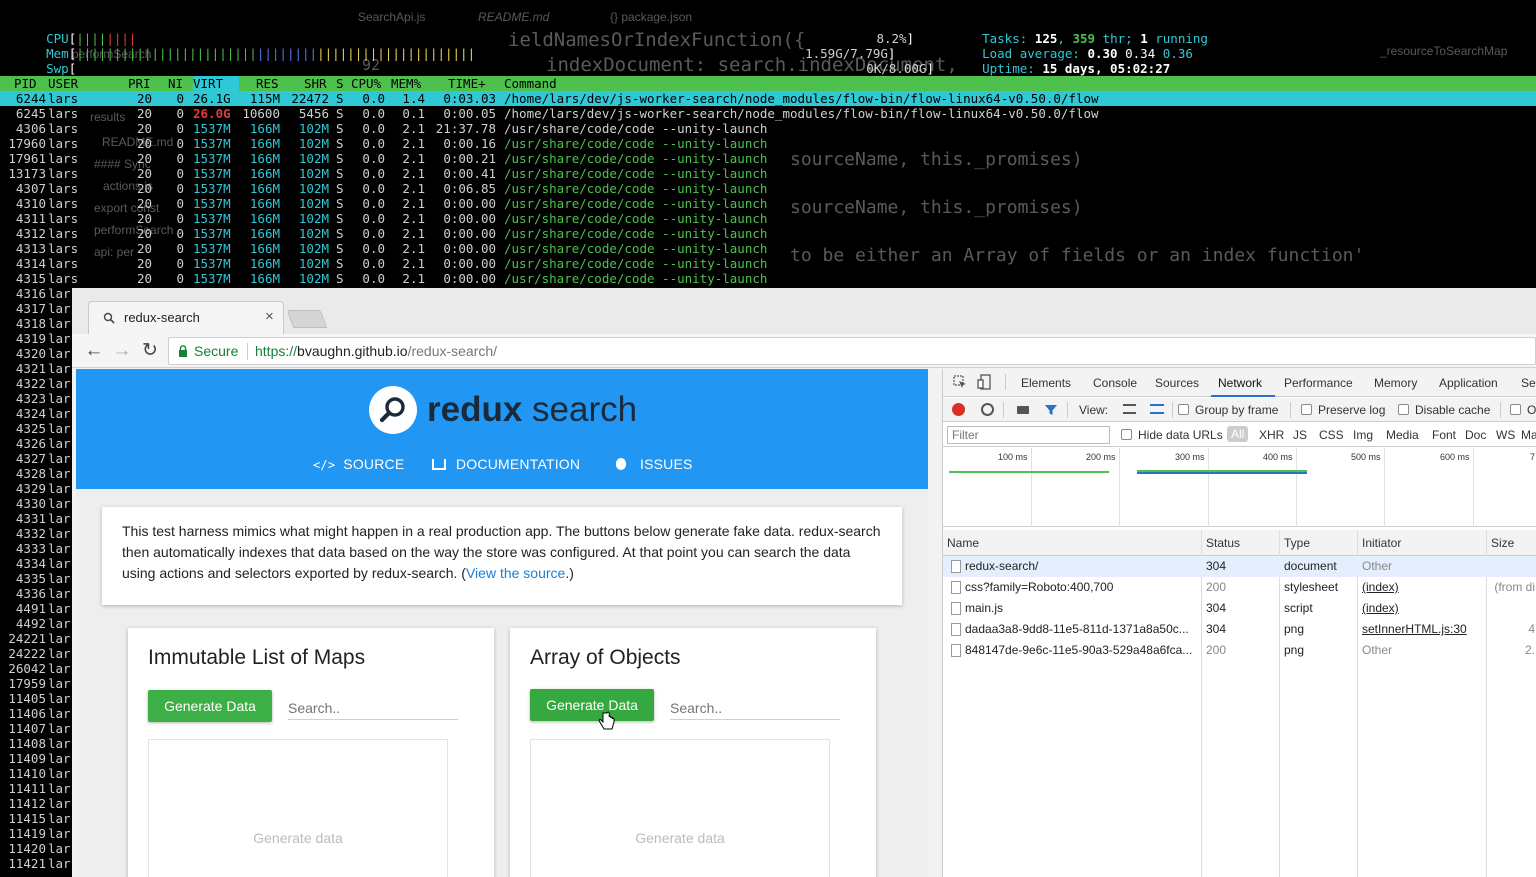  I want to click on tab-memory: Memory, so click(1395, 383).